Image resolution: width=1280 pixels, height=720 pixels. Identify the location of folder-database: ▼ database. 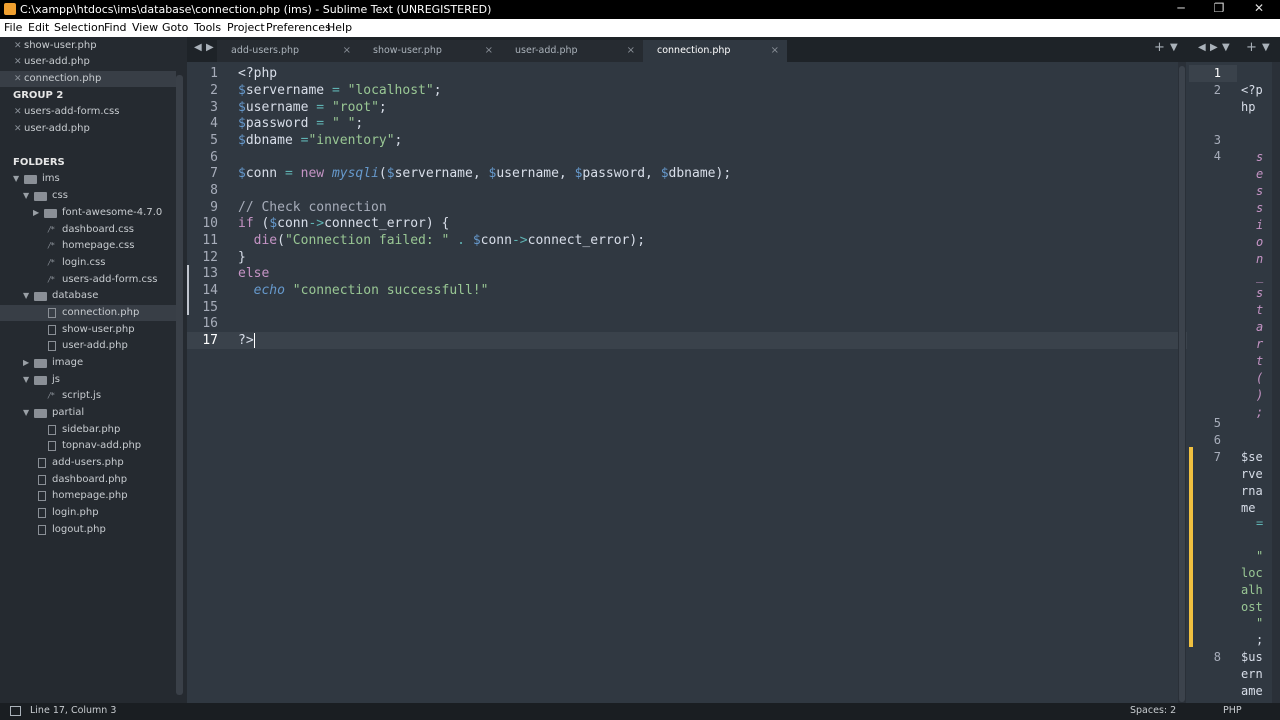
(88, 296).